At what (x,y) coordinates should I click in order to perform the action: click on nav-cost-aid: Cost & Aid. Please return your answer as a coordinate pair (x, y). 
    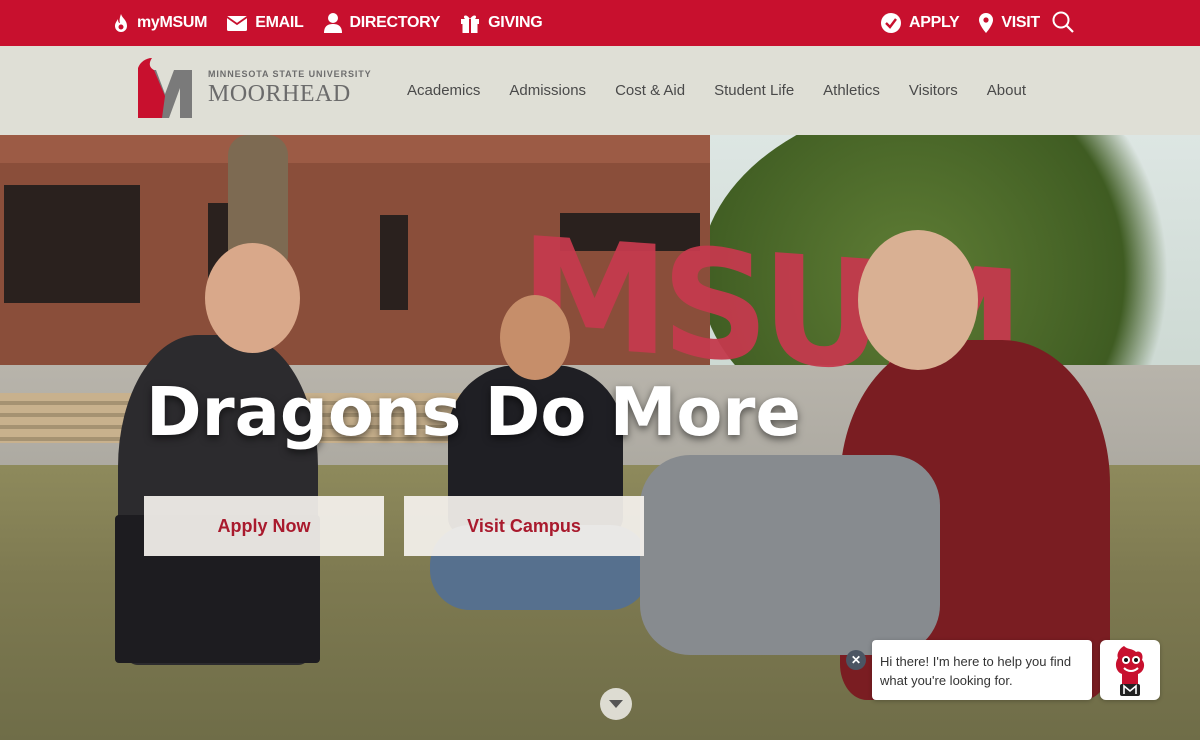
    Looking at the image, I should click on (650, 90).